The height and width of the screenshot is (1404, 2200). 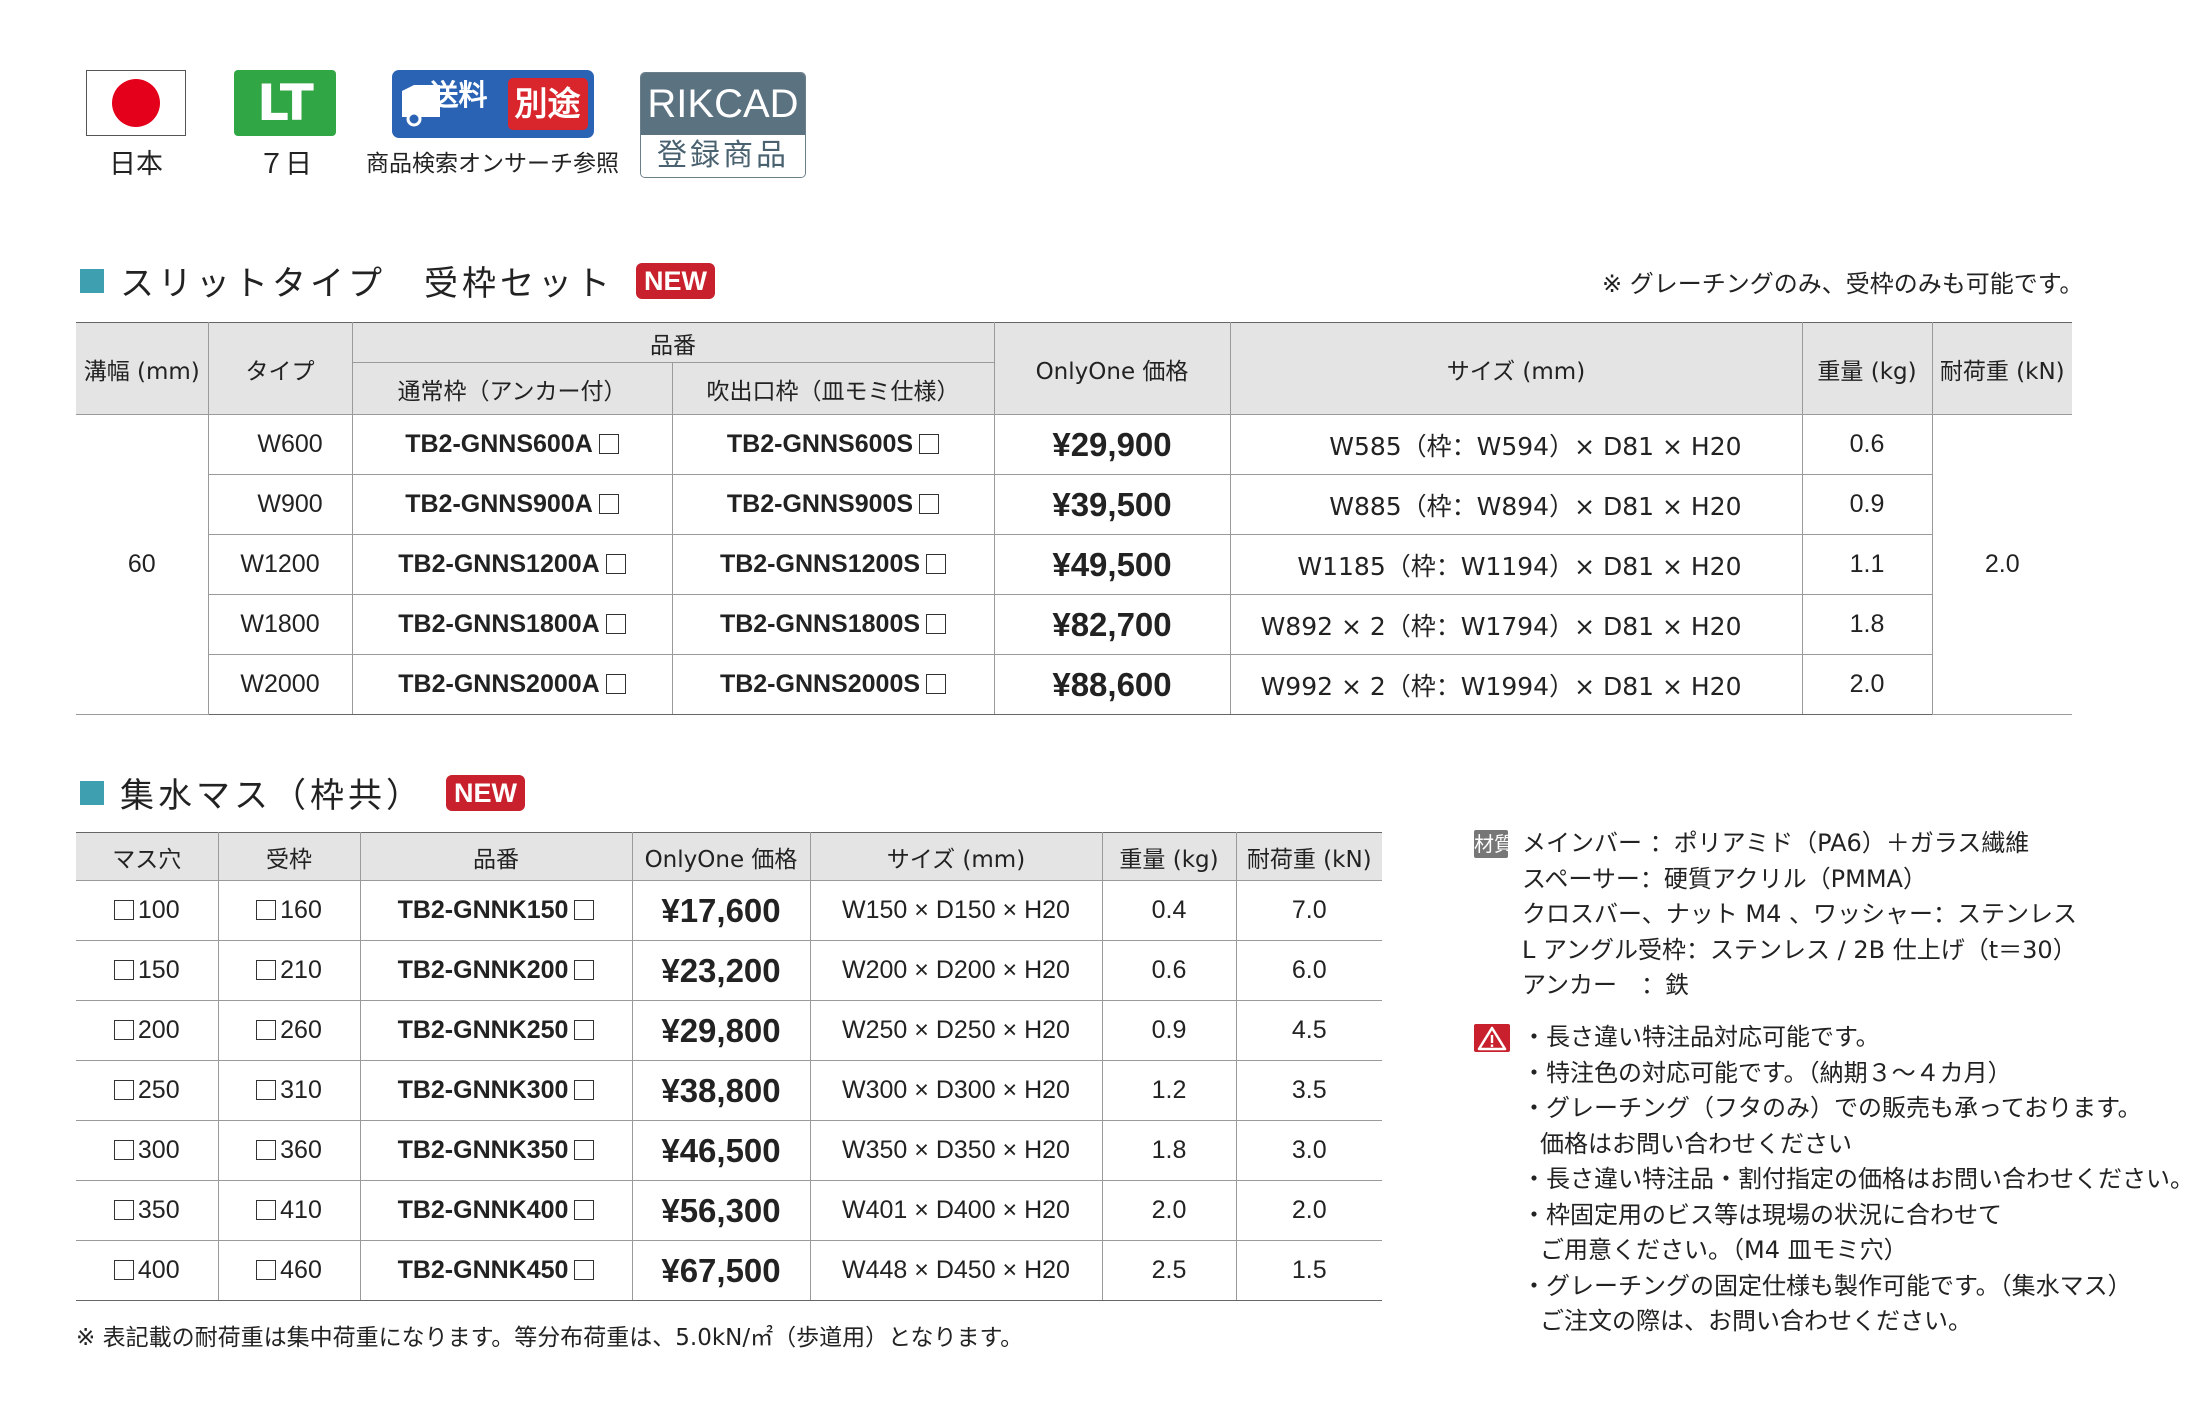 I want to click on rikcad-bottom-text: 登録商品, so click(x=723, y=156).